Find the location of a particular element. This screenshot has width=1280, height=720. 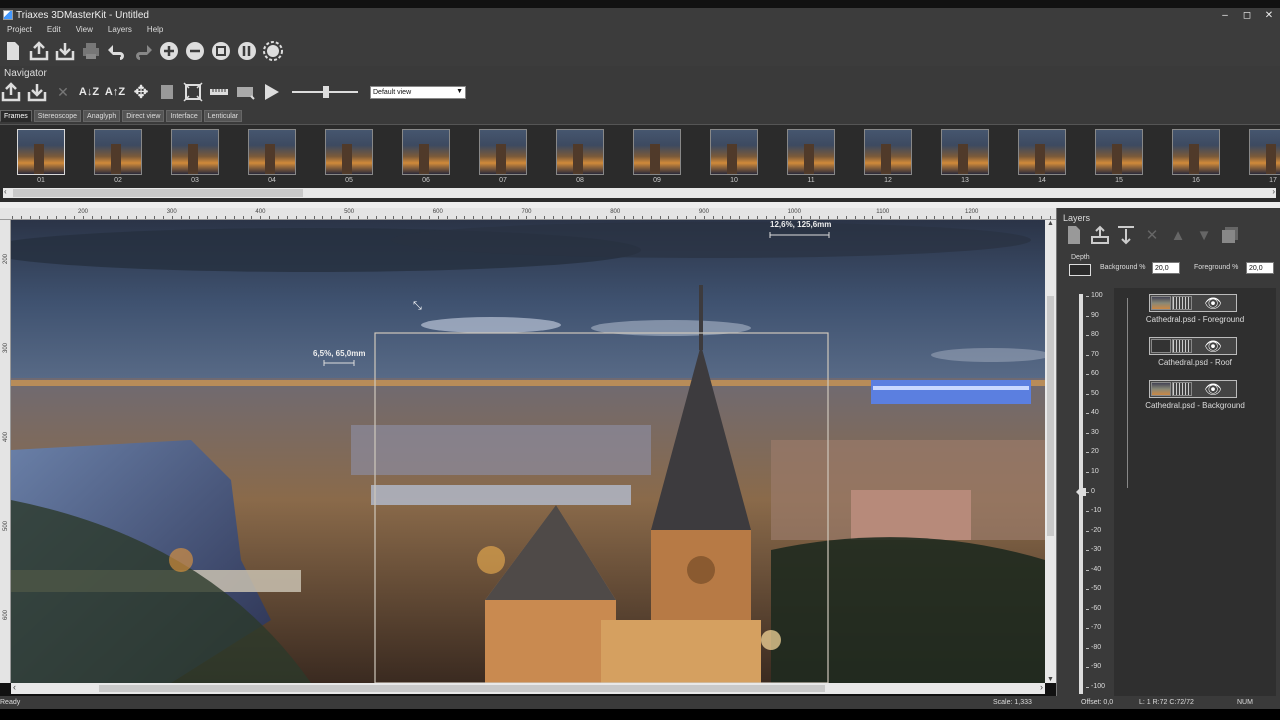

export-frames-icon is located at coordinates (37, 92).